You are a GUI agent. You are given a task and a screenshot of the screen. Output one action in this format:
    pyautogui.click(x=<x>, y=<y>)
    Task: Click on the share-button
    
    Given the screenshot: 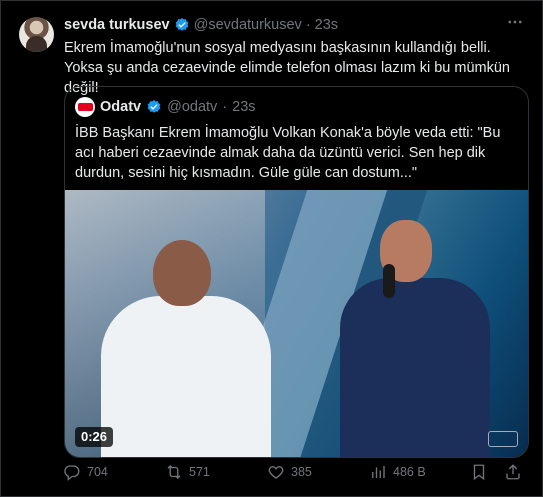 What is the action you would take?
    pyautogui.click(x=513, y=472)
    